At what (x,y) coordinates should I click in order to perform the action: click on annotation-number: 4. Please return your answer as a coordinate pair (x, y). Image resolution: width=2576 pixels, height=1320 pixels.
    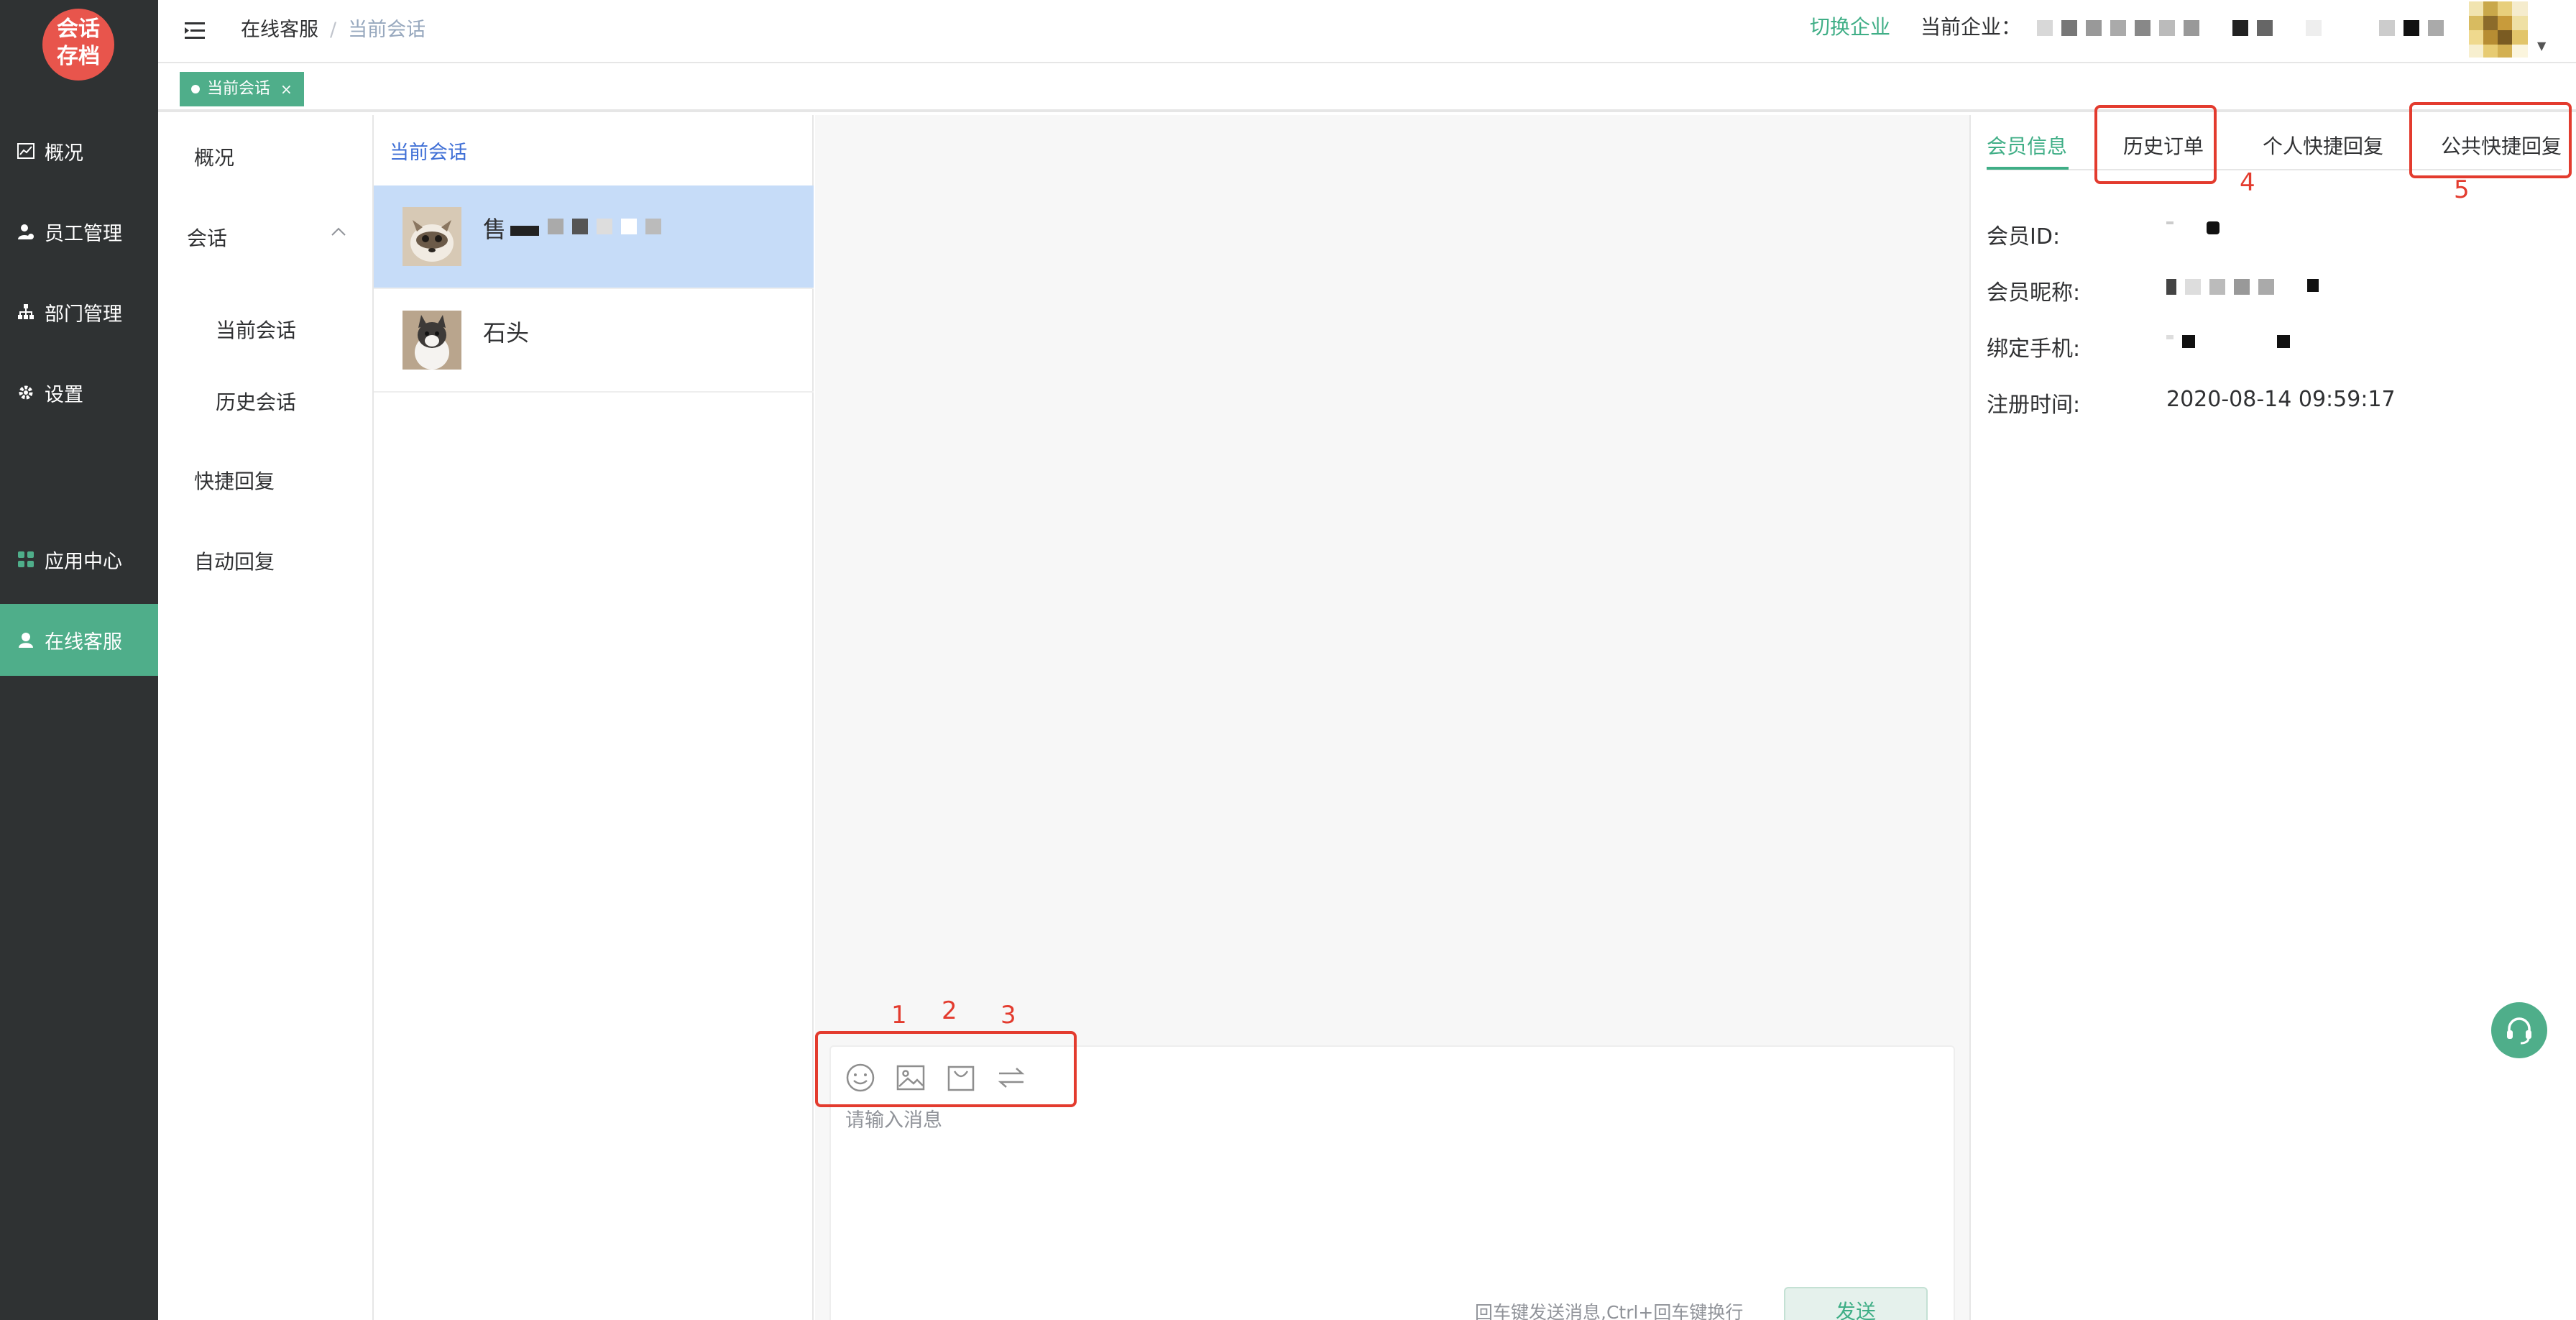
    Looking at the image, I should click on (2247, 182).